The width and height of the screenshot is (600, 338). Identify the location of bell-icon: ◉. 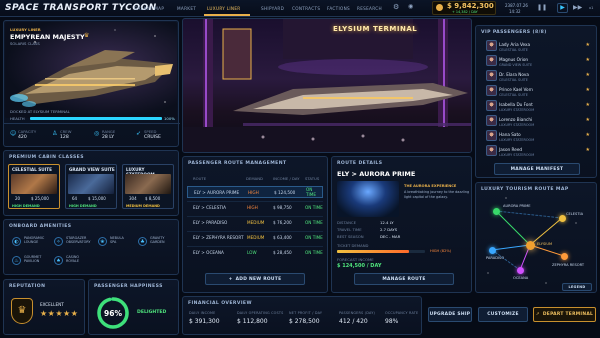
(410, 6).